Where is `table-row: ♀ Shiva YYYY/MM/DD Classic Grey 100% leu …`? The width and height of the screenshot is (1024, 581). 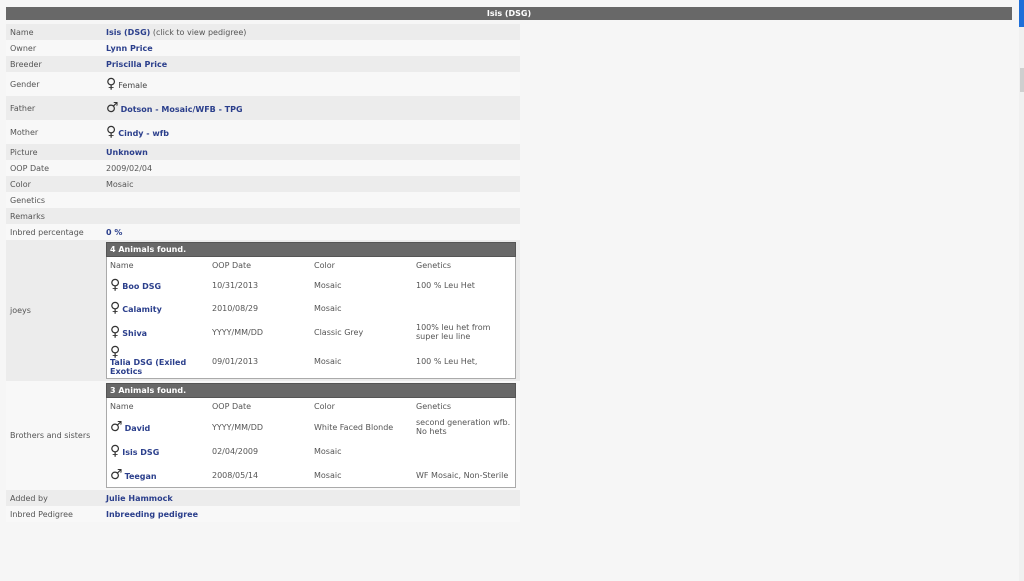
table-row: ♀ Shiva YYYY/MM/DD Classic Grey 100% leu … is located at coordinates (311, 332).